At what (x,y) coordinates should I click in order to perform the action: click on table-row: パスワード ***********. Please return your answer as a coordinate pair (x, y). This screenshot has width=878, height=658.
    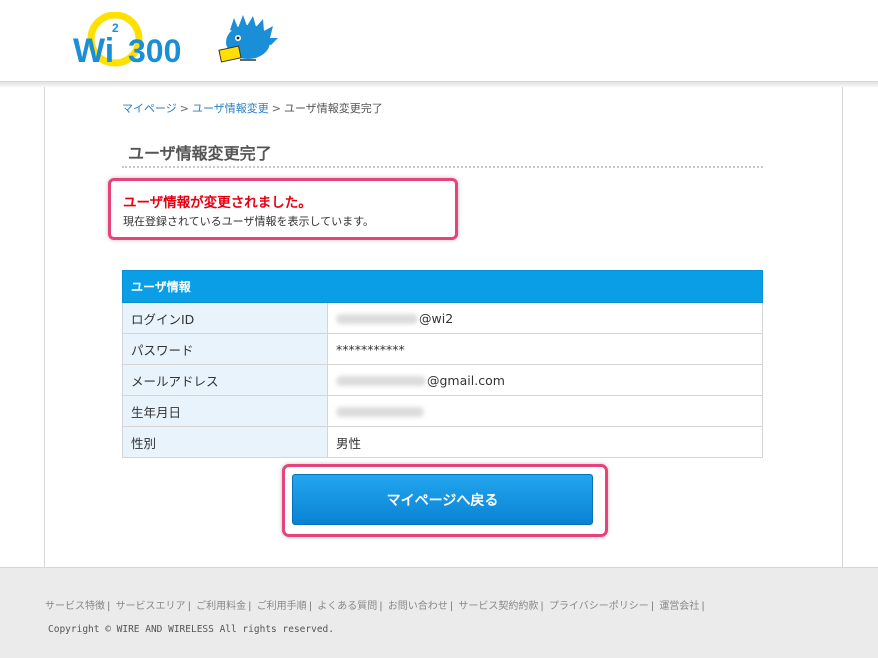
    Looking at the image, I should click on (442, 349).